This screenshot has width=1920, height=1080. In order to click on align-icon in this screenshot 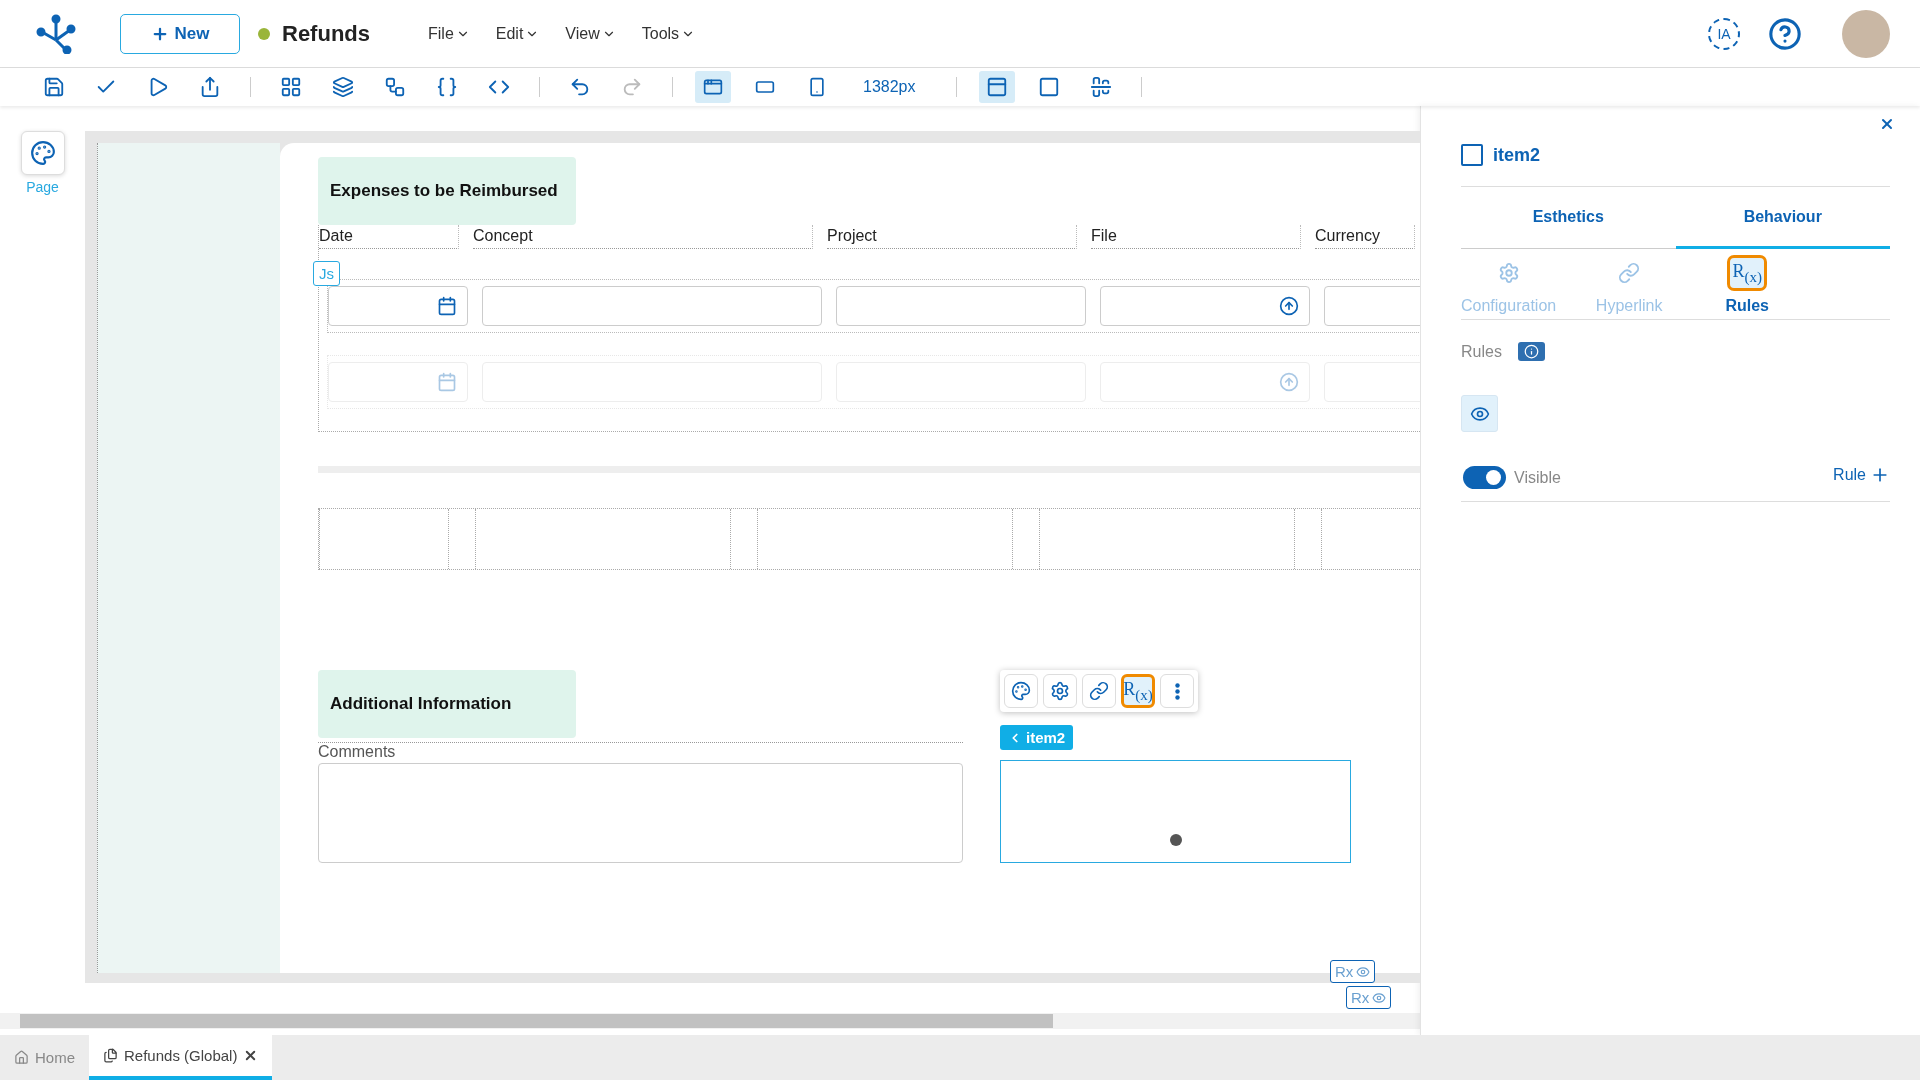, I will do `click(1100, 87)`.